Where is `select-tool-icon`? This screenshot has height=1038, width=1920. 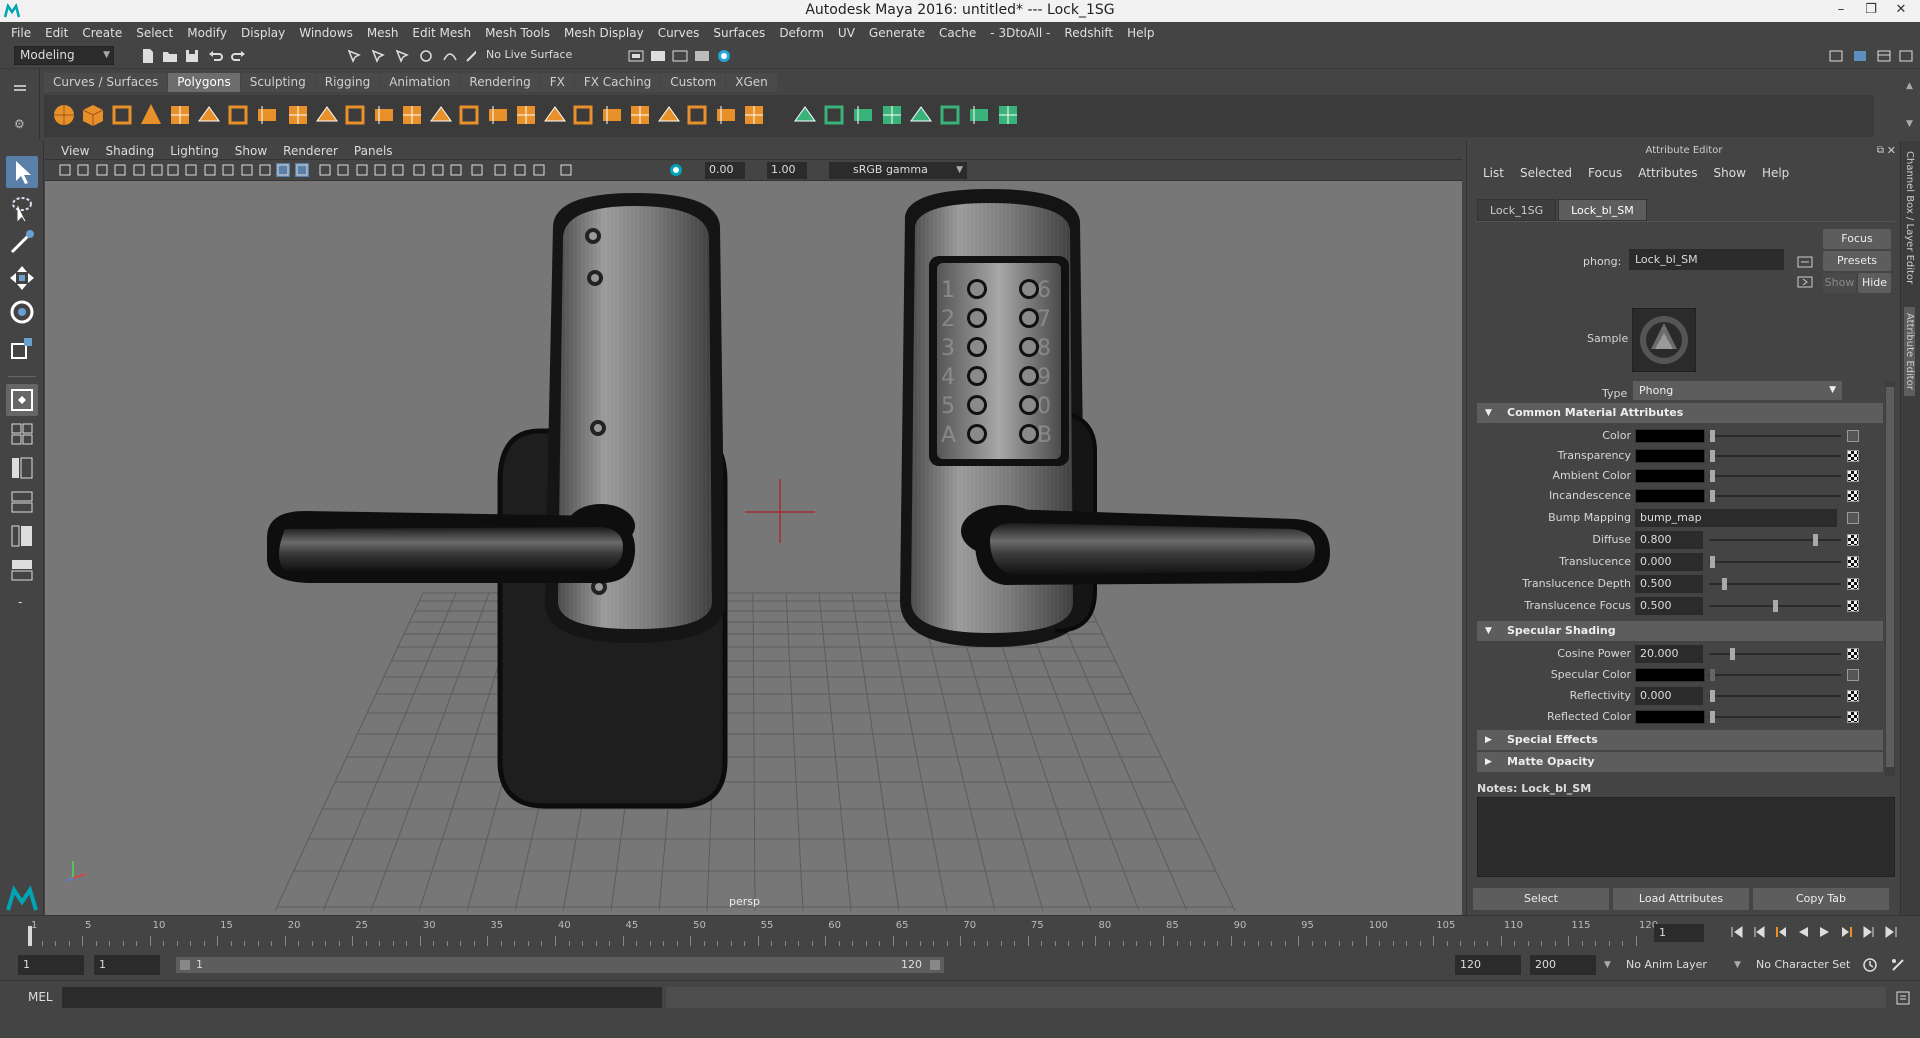 select-tool-icon is located at coordinates (22, 172).